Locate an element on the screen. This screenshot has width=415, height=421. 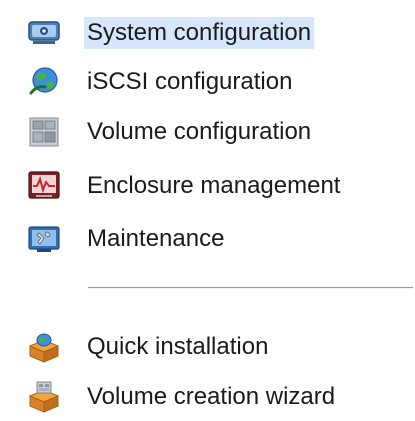
menu-item-enclosure-management: Enclosure management is located at coordinates (183, 186).